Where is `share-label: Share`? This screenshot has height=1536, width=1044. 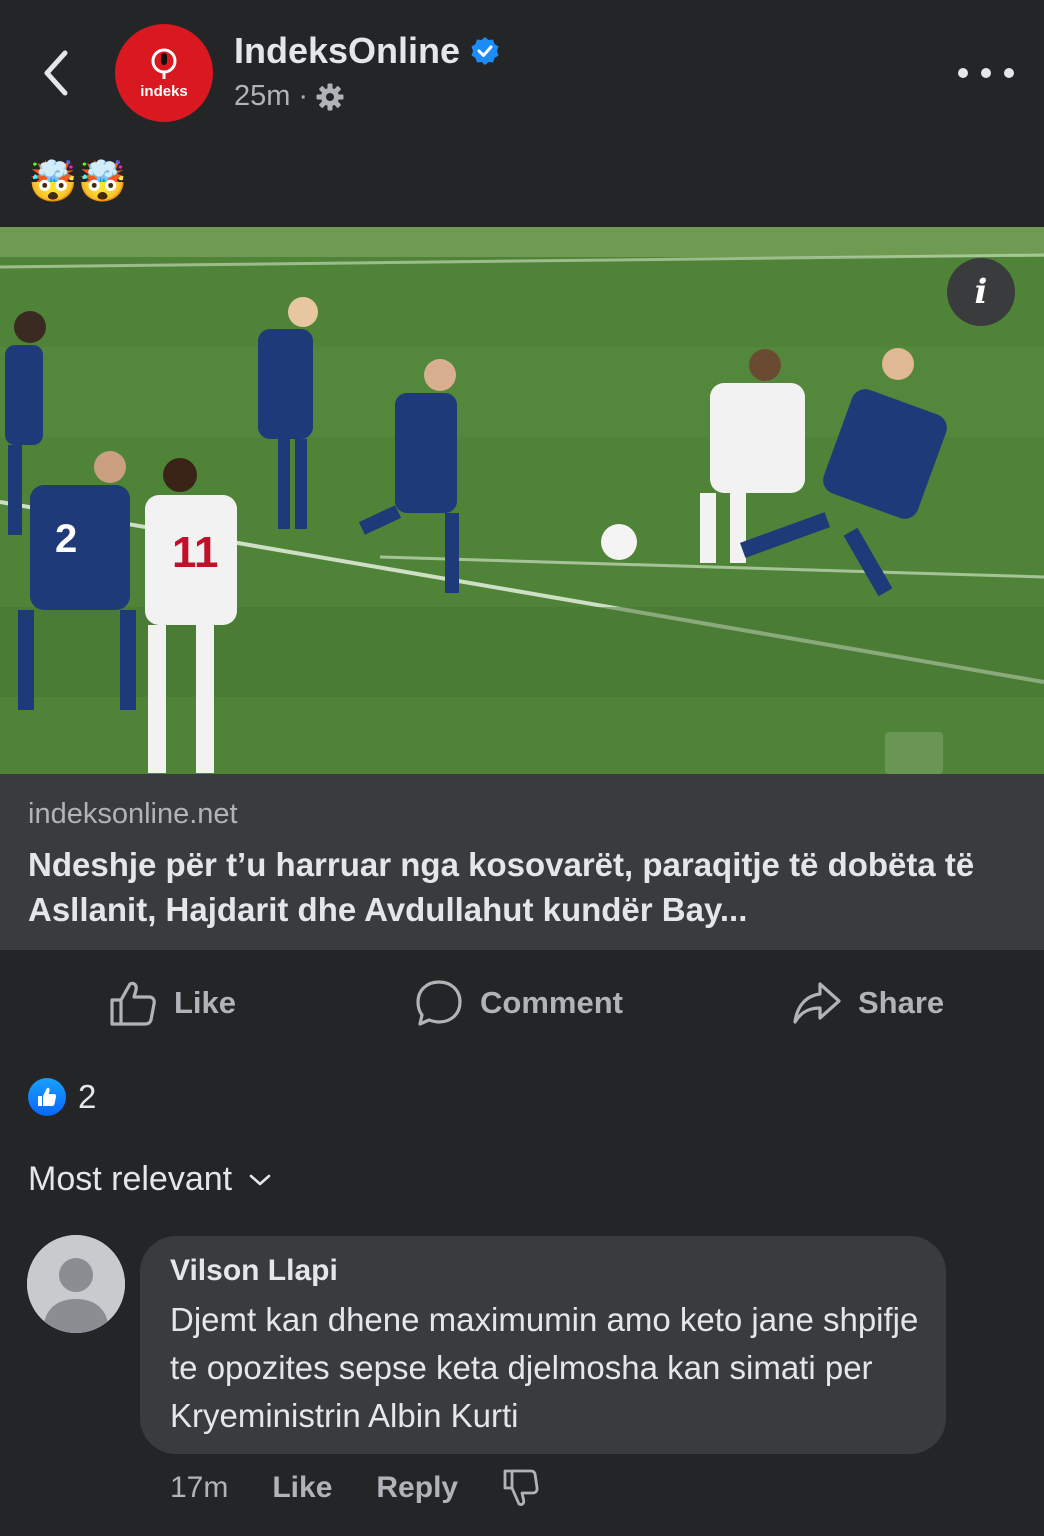 share-label: Share is located at coordinates (901, 1002).